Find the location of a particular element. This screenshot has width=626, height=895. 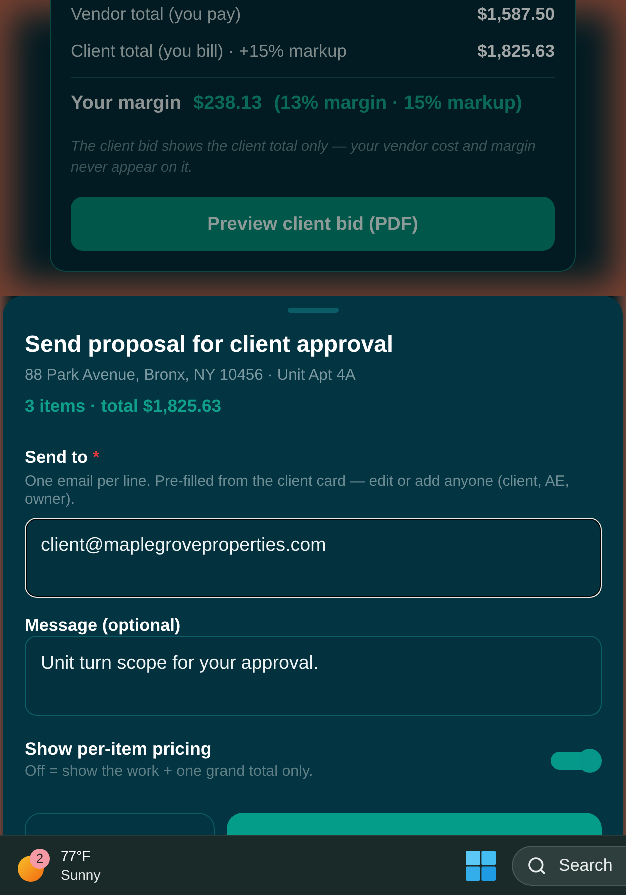

proposal-summary: 3 items · total $1,825.63 is located at coordinates (124, 406).